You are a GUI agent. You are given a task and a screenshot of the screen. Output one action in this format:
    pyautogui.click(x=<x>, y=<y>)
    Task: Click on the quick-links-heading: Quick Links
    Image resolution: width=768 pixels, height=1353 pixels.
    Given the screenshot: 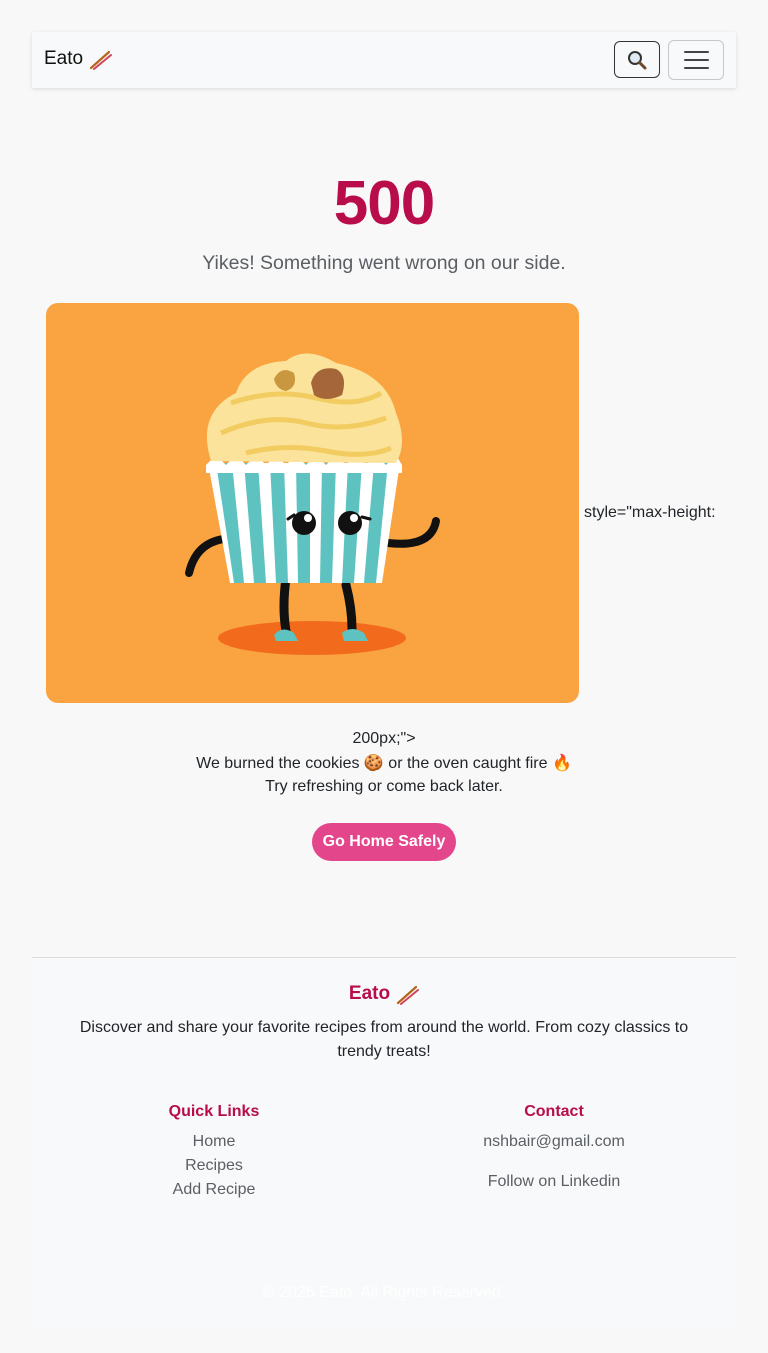 What is the action you would take?
    pyautogui.click(x=214, y=1111)
    